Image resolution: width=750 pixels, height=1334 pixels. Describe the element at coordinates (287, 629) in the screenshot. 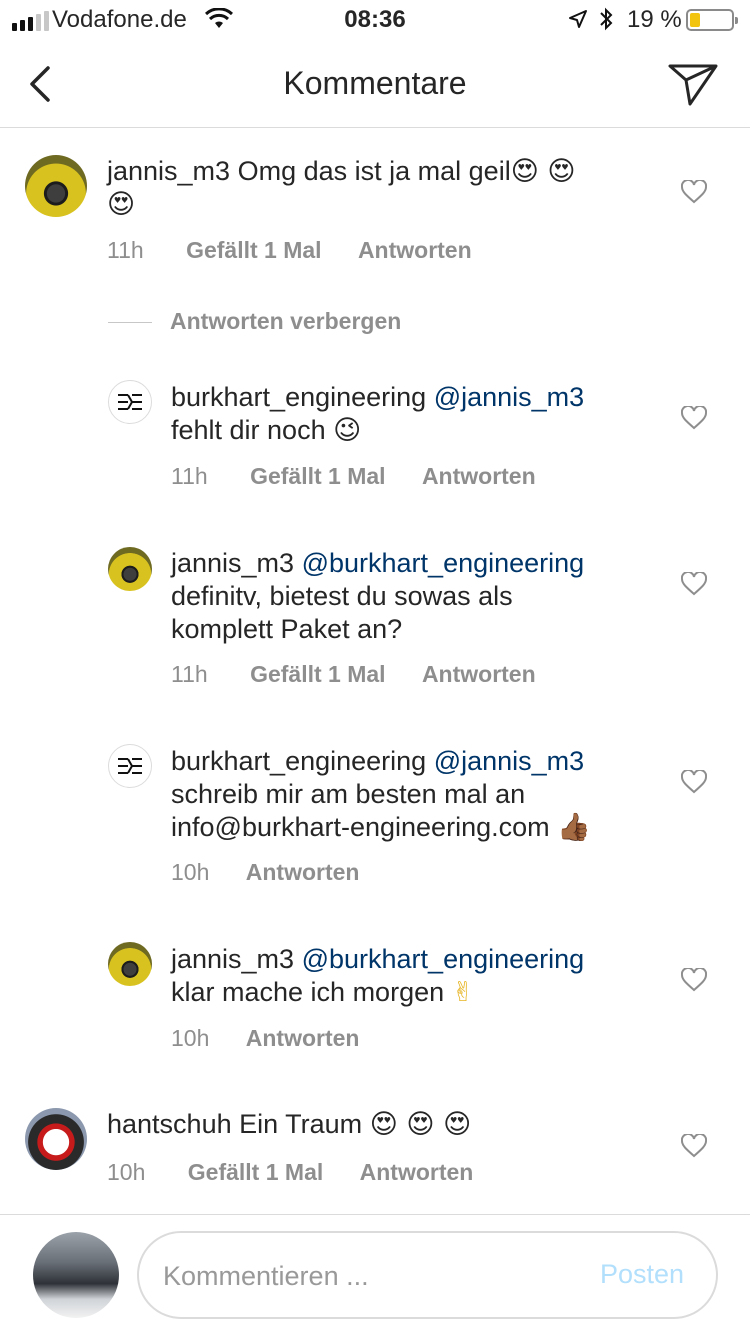

I see `comment-text-line: komplett Paket an?` at that location.